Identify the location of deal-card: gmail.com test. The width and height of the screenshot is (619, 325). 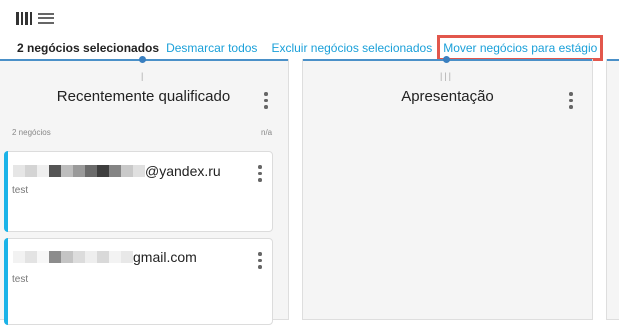
(138, 281).